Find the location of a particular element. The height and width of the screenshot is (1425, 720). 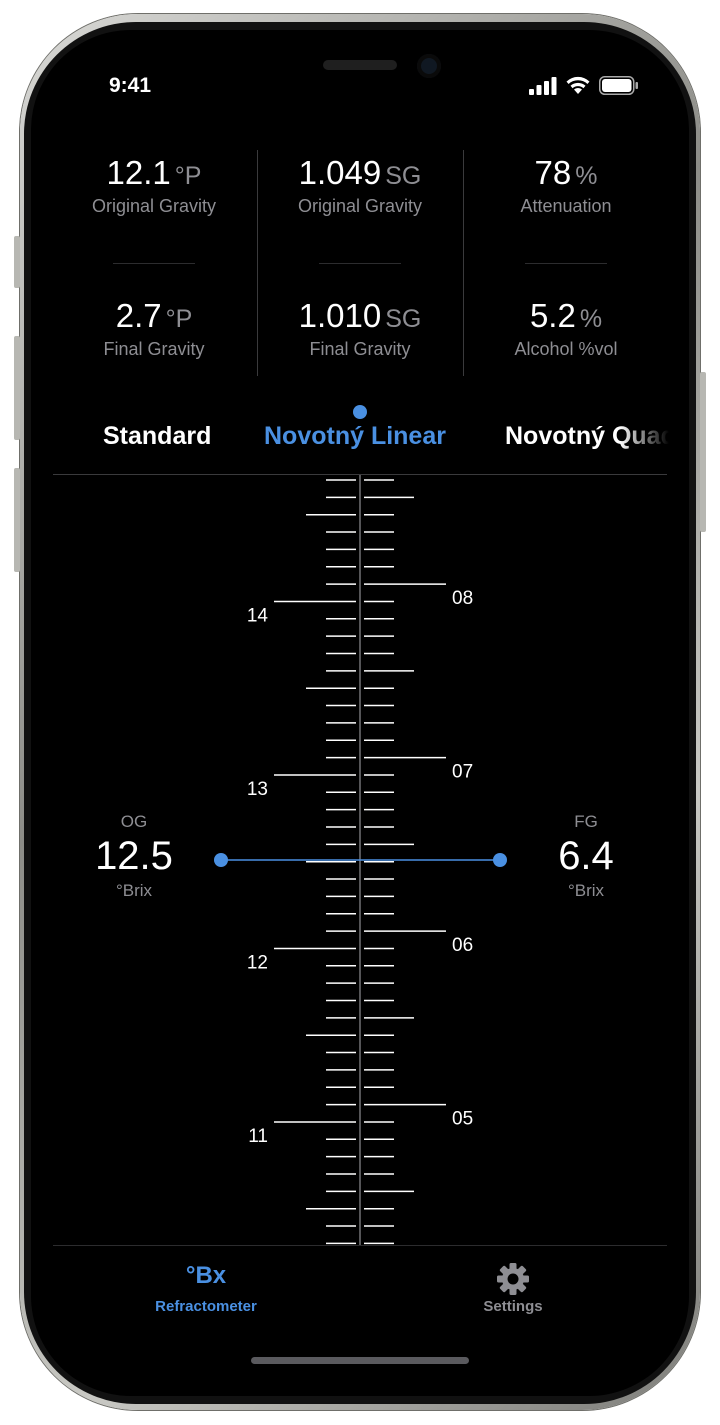

og-plato-label: Original Gravity is located at coordinates (154, 206).